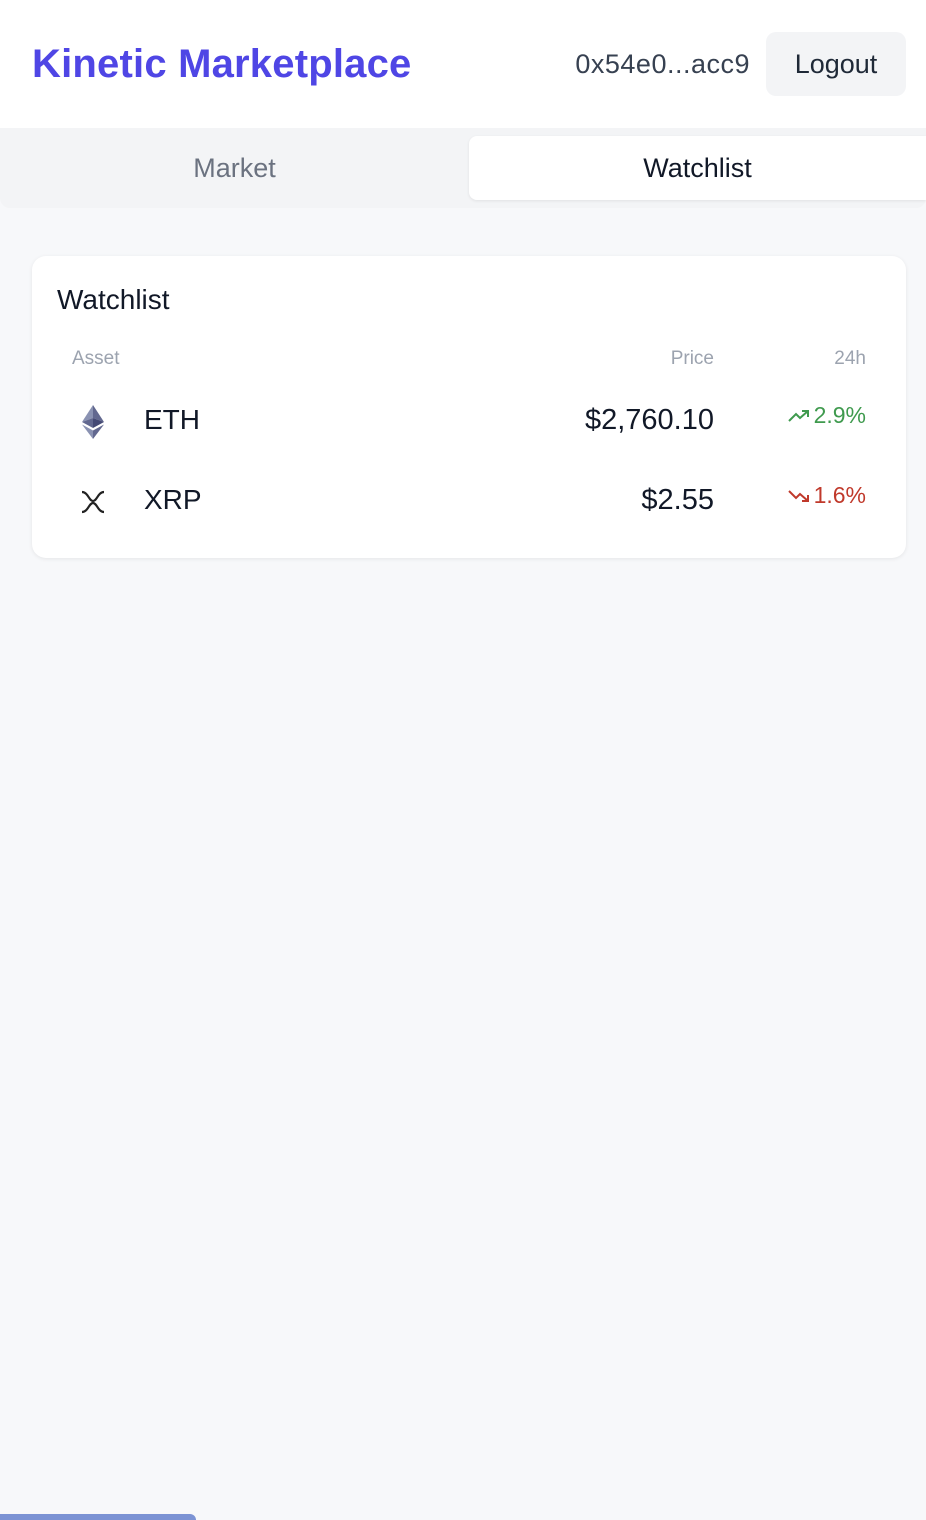 This screenshot has height=1520, width=926. Describe the element at coordinates (649, 420) in the screenshot. I see `asset-price: $2,760.10` at that location.